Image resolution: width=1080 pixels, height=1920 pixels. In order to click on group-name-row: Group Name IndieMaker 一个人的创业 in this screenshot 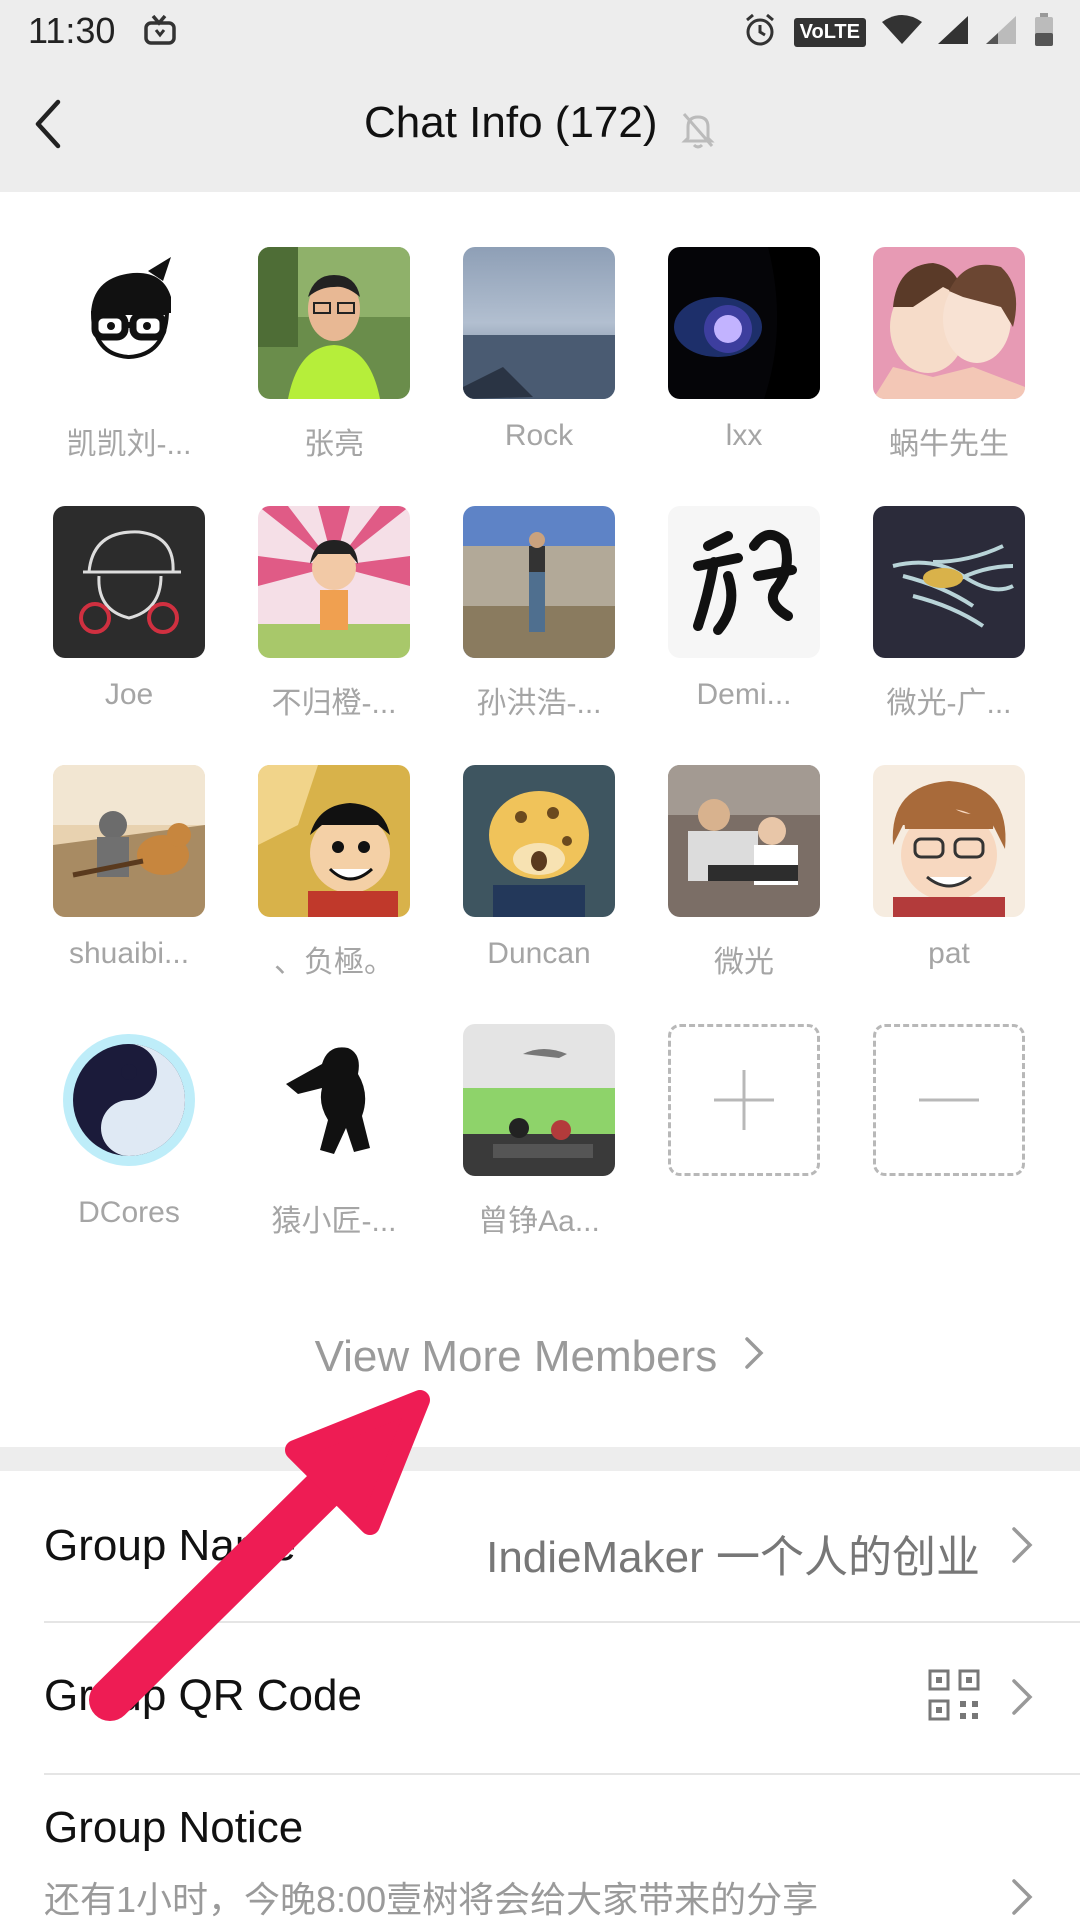, I will do `click(540, 1546)`.